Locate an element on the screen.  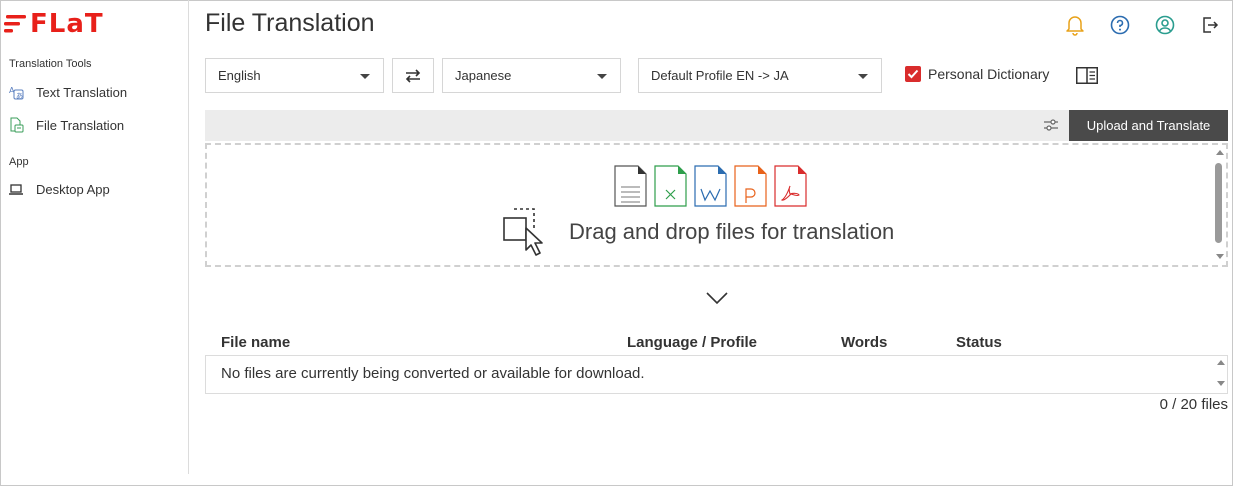
drop-zone-text: Drag and drop files for translation is located at coordinates (732, 231).